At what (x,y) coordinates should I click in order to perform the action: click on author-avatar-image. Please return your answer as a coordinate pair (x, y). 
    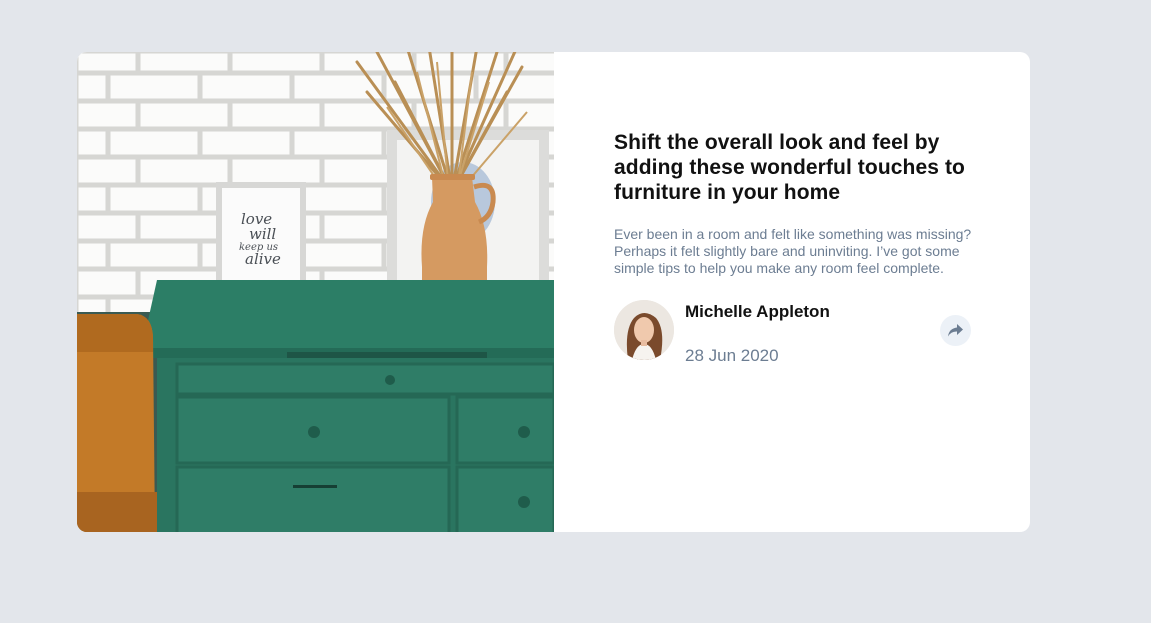
    Looking at the image, I should click on (644, 330).